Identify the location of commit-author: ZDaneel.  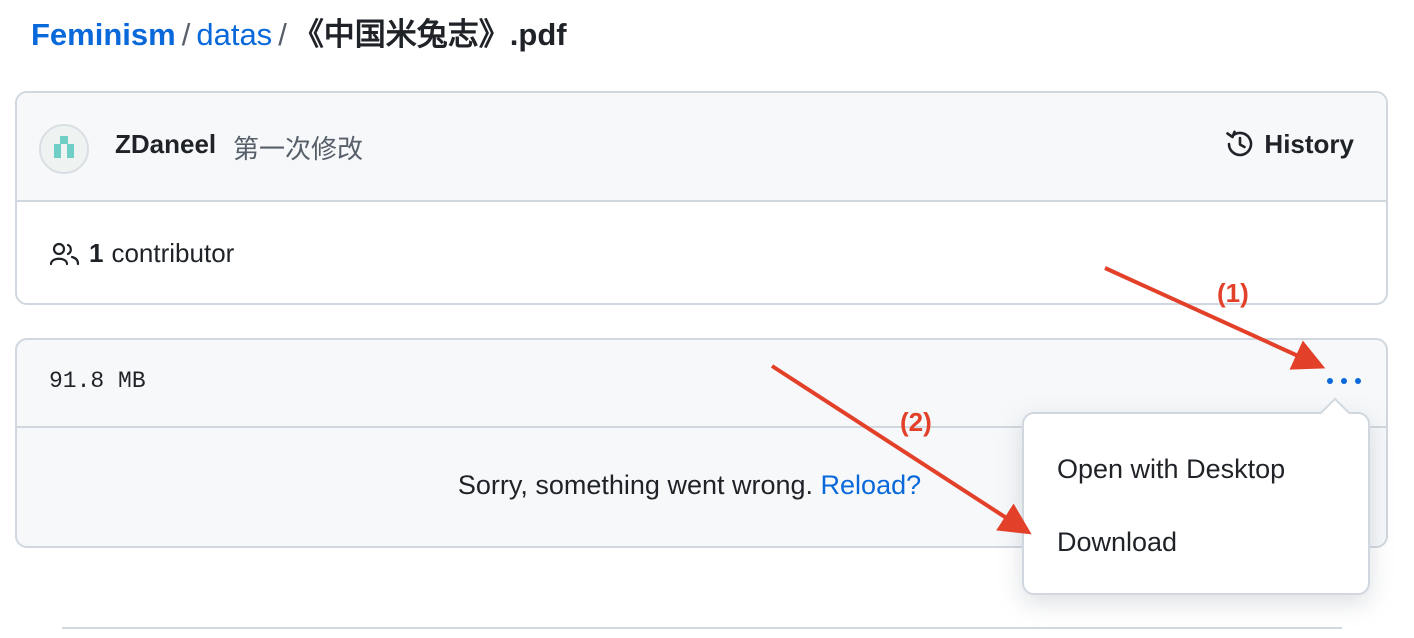
(165, 144).